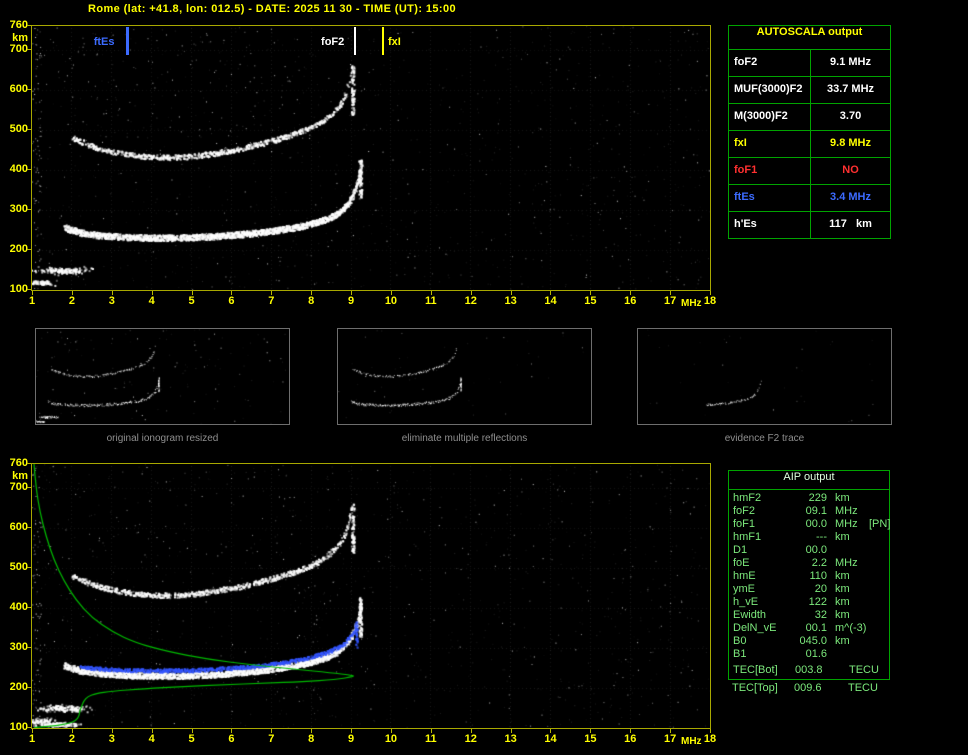  I want to click on marker-label-foF2: foF2, so click(333, 42).